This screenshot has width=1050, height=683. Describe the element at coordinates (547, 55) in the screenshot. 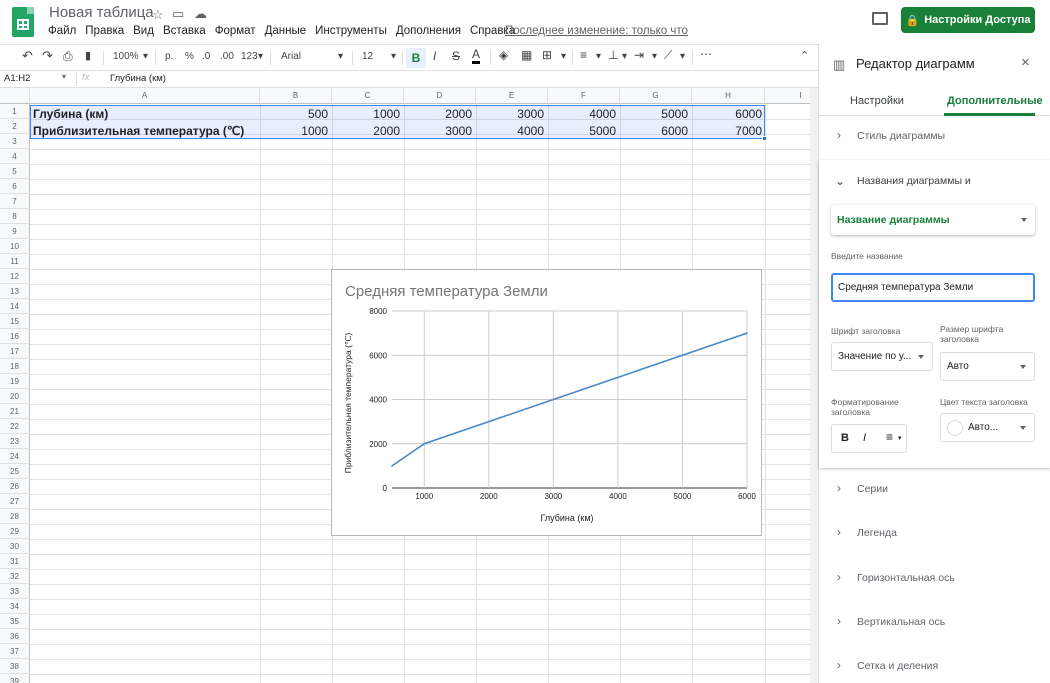

I see `merge-cells-icon: ⊞` at that location.